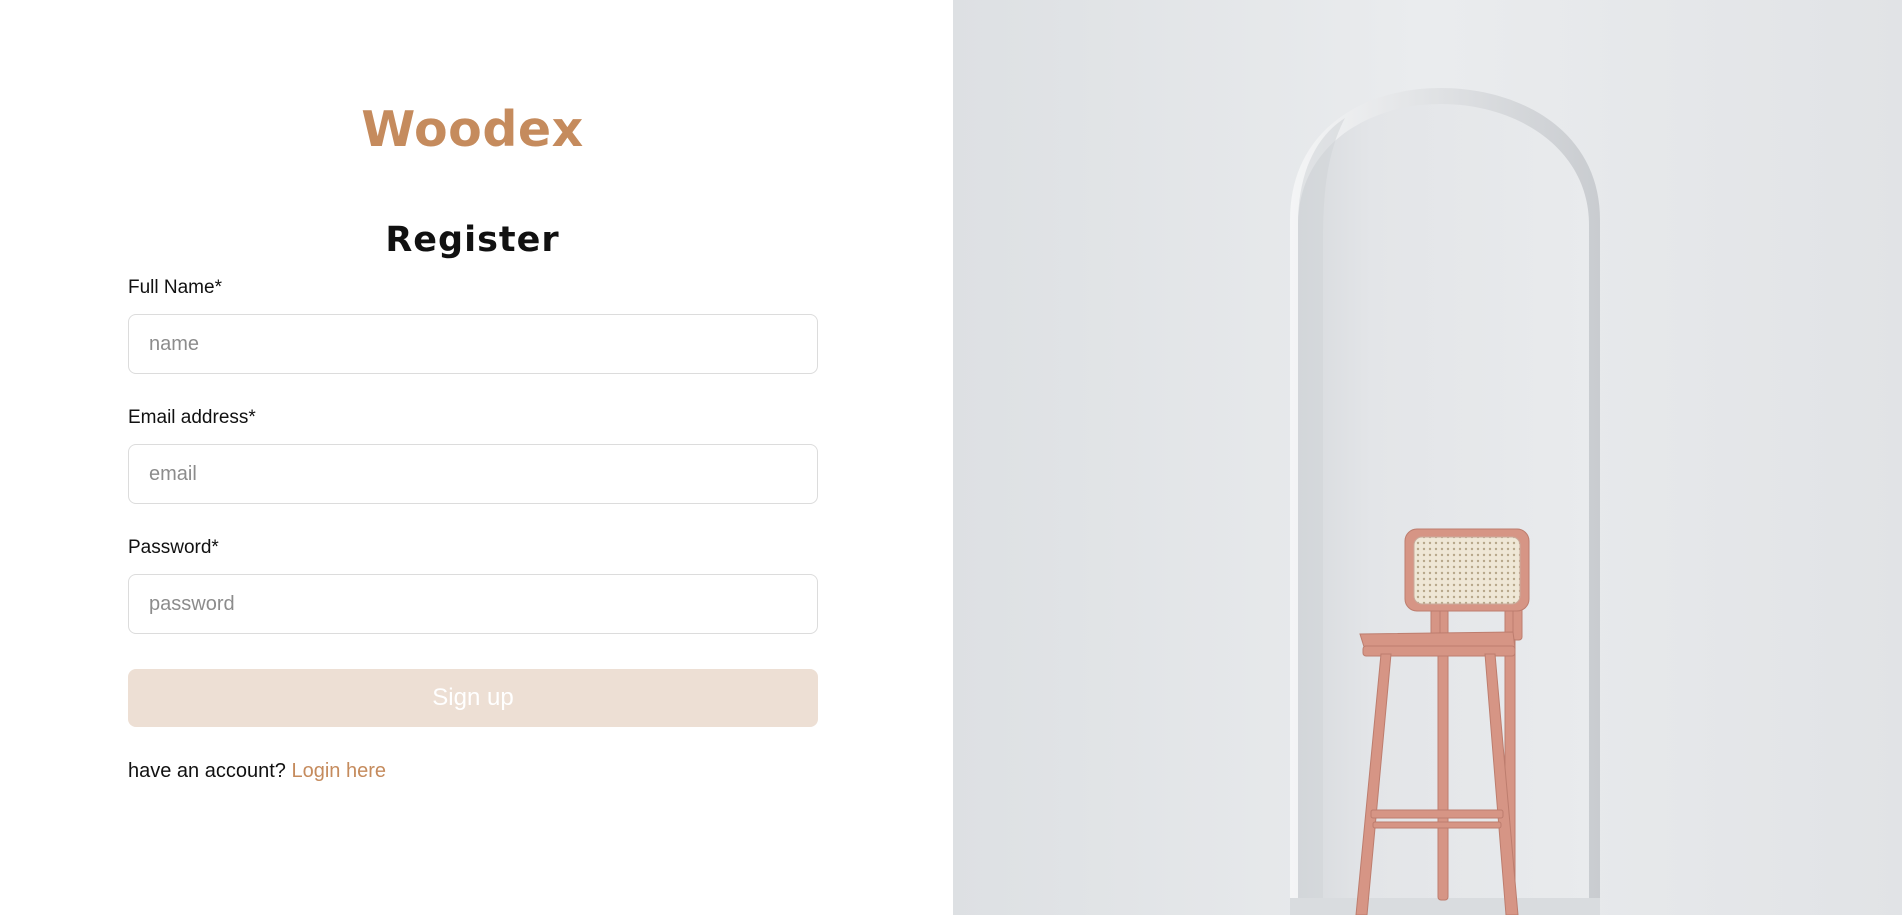  I want to click on page-title: Register, so click(472, 240).